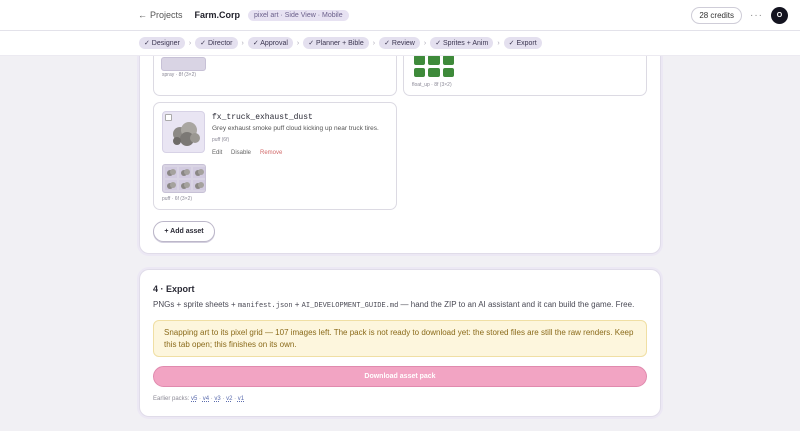  I want to click on sheet-caption: puff · 6f (3×2), so click(177, 199).